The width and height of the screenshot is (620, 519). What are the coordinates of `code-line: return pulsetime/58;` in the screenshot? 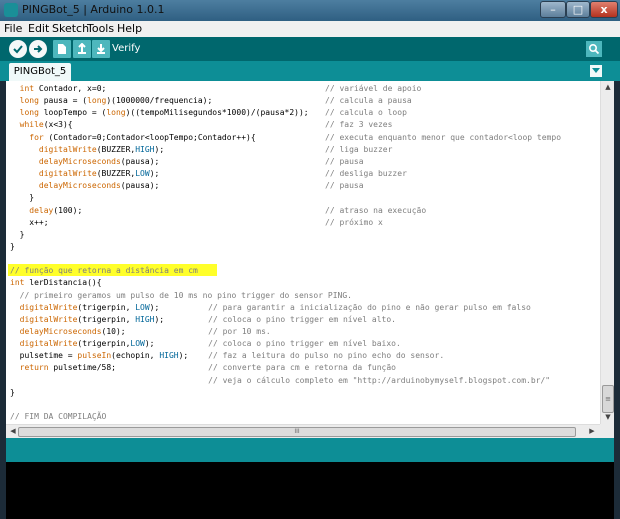 It's located at (68, 368).